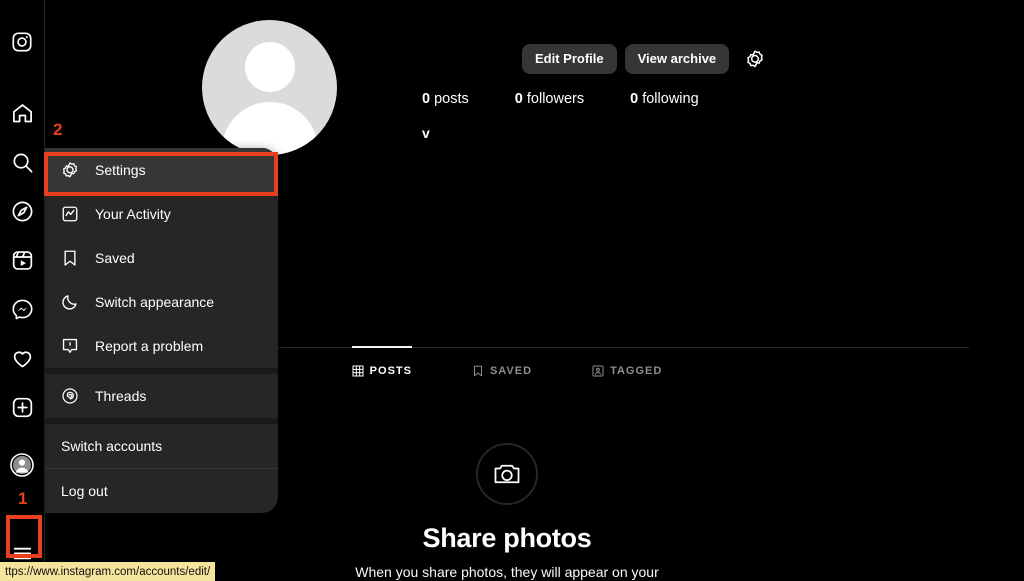 Image resolution: width=1024 pixels, height=581 pixels. I want to click on menu-item-log-out-label: Log out, so click(84, 491).